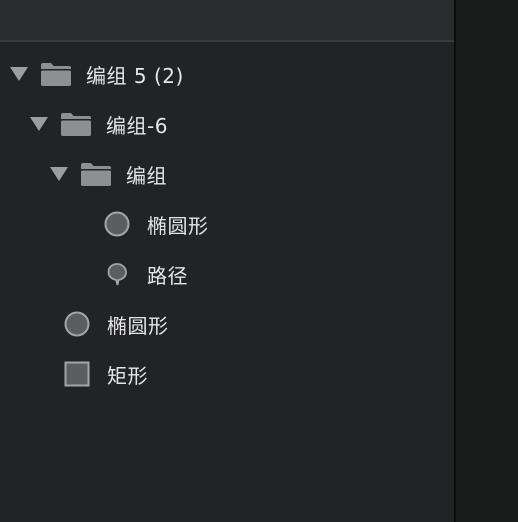  I want to click on layer-row-path: 路径, so click(227, 274).